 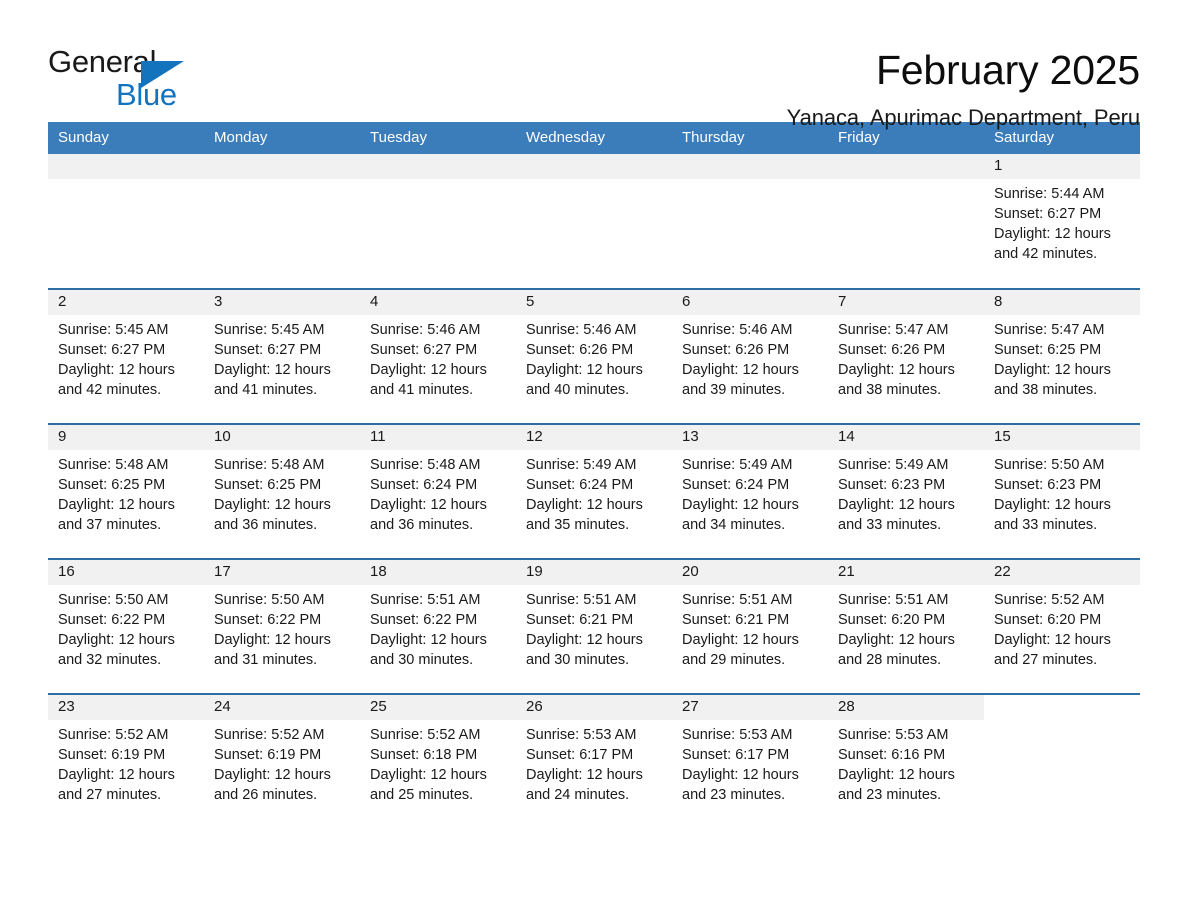 I want to click on daylight-line-cont: and 30 minutes., so click(x=422, y=660).